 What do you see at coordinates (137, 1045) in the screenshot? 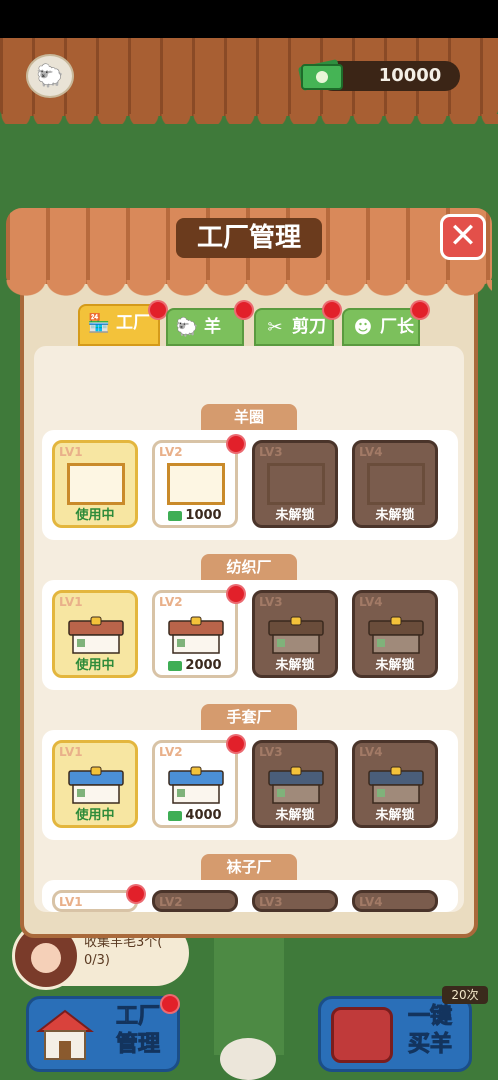
I see `factory-label-2: 管理` at bounding box center [137, 1045].